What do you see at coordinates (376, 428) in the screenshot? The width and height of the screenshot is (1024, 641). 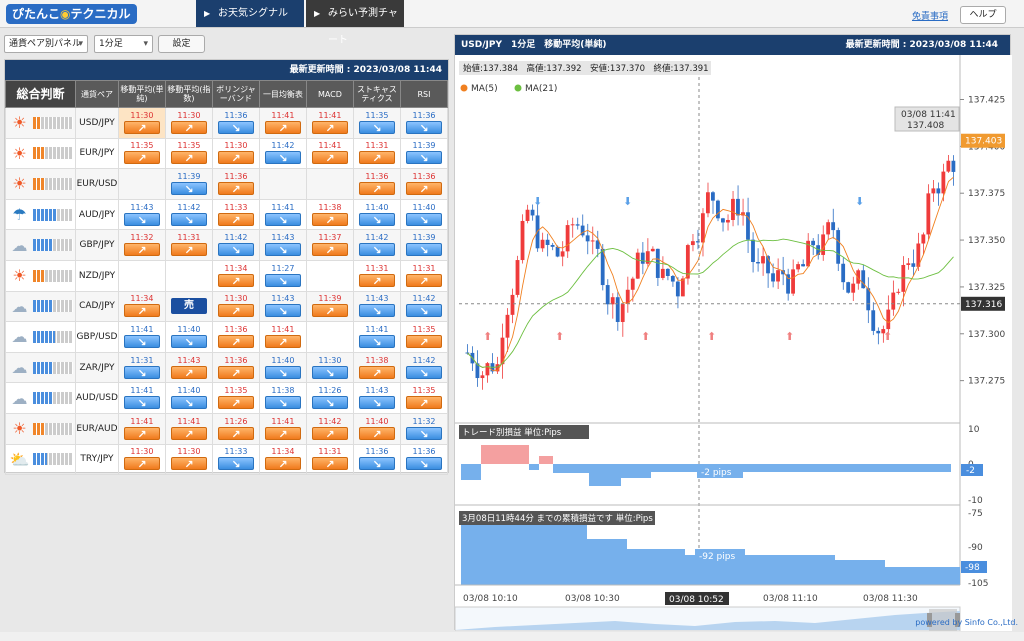 I see `signal-cell: 11:40 ↗` at bounding box center [376, 428].